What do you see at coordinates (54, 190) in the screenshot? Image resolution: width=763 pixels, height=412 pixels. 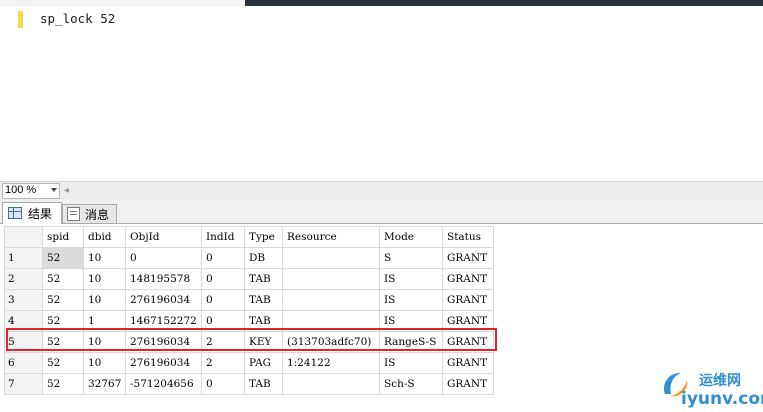 I see `chevron-down-icon` at bounding box center [54, 190].